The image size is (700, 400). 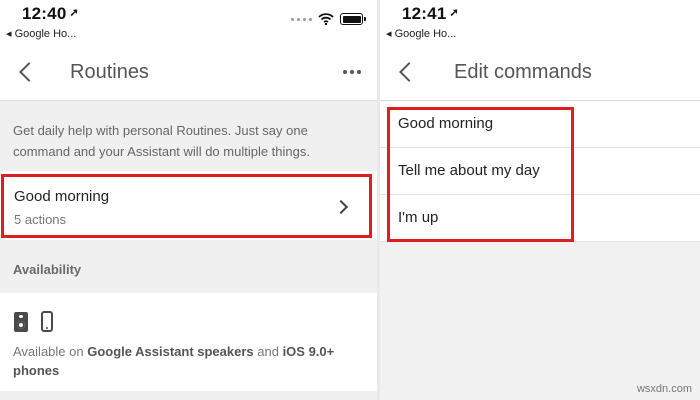 I want to click on chevron-right-icon, so click(x=341, y=207).